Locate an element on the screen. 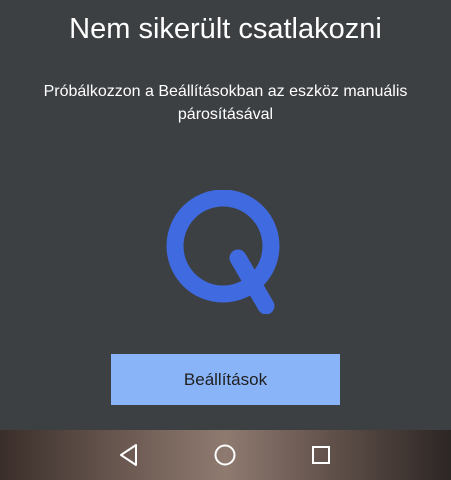  navigation-bar is located at coordinates (225, 455).